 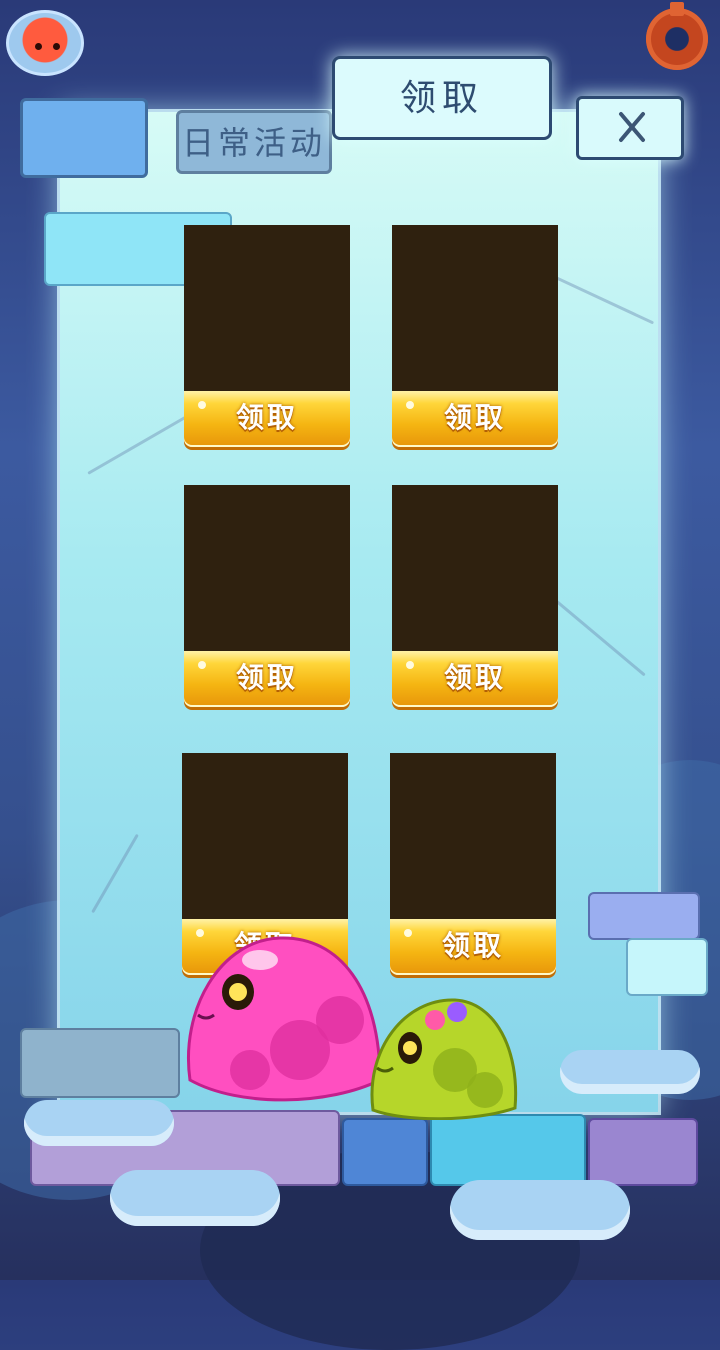 I want to click on reward-slot-3: 领取, so click(x=267, y=596).